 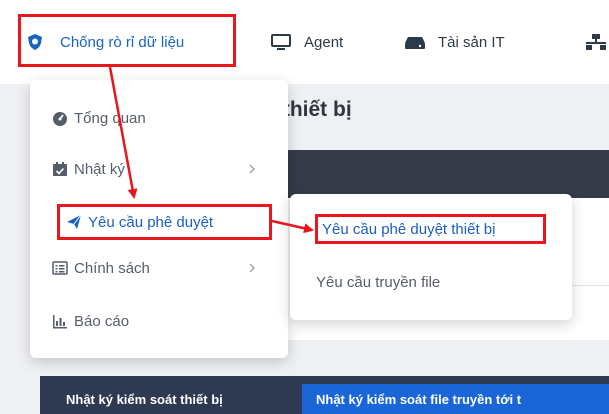 I want to click on menu-item-label: Yêu cầu phê duyệt, so click(x=151, y=222).